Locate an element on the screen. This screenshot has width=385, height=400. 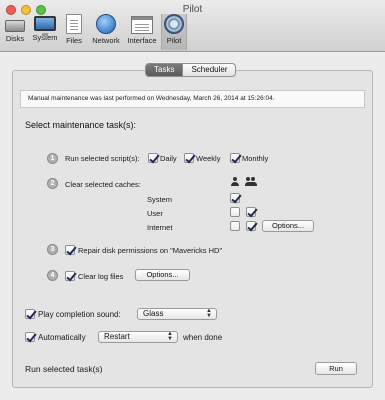
internet-cache-group-checkbox is located at coordinates (251, 226).